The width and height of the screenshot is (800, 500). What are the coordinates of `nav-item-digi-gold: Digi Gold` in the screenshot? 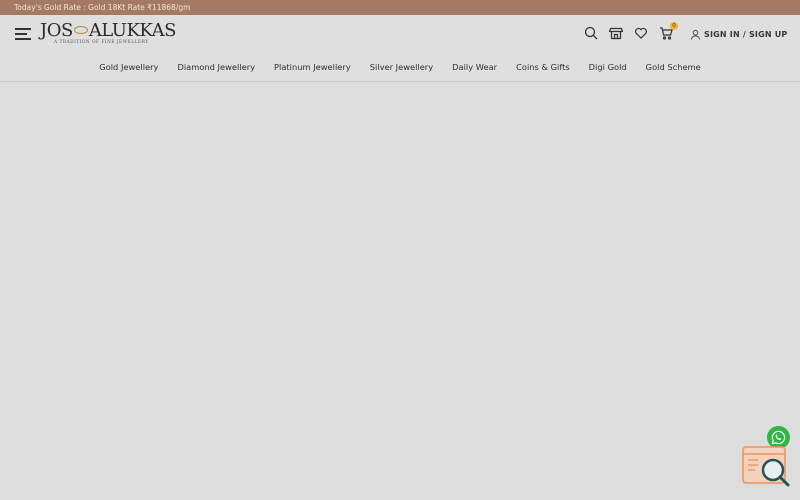 It's located at (608, 67).